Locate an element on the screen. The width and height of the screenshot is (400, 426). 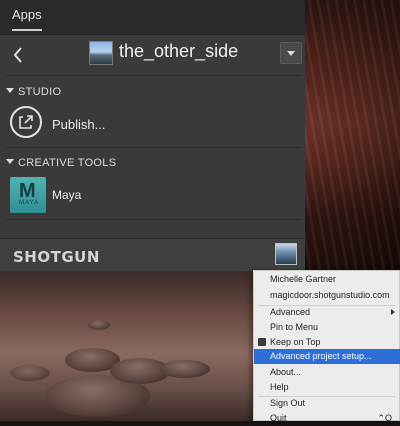
site-url: magicdoor.shotgunstudio.com is located at coordinates (330, 295).